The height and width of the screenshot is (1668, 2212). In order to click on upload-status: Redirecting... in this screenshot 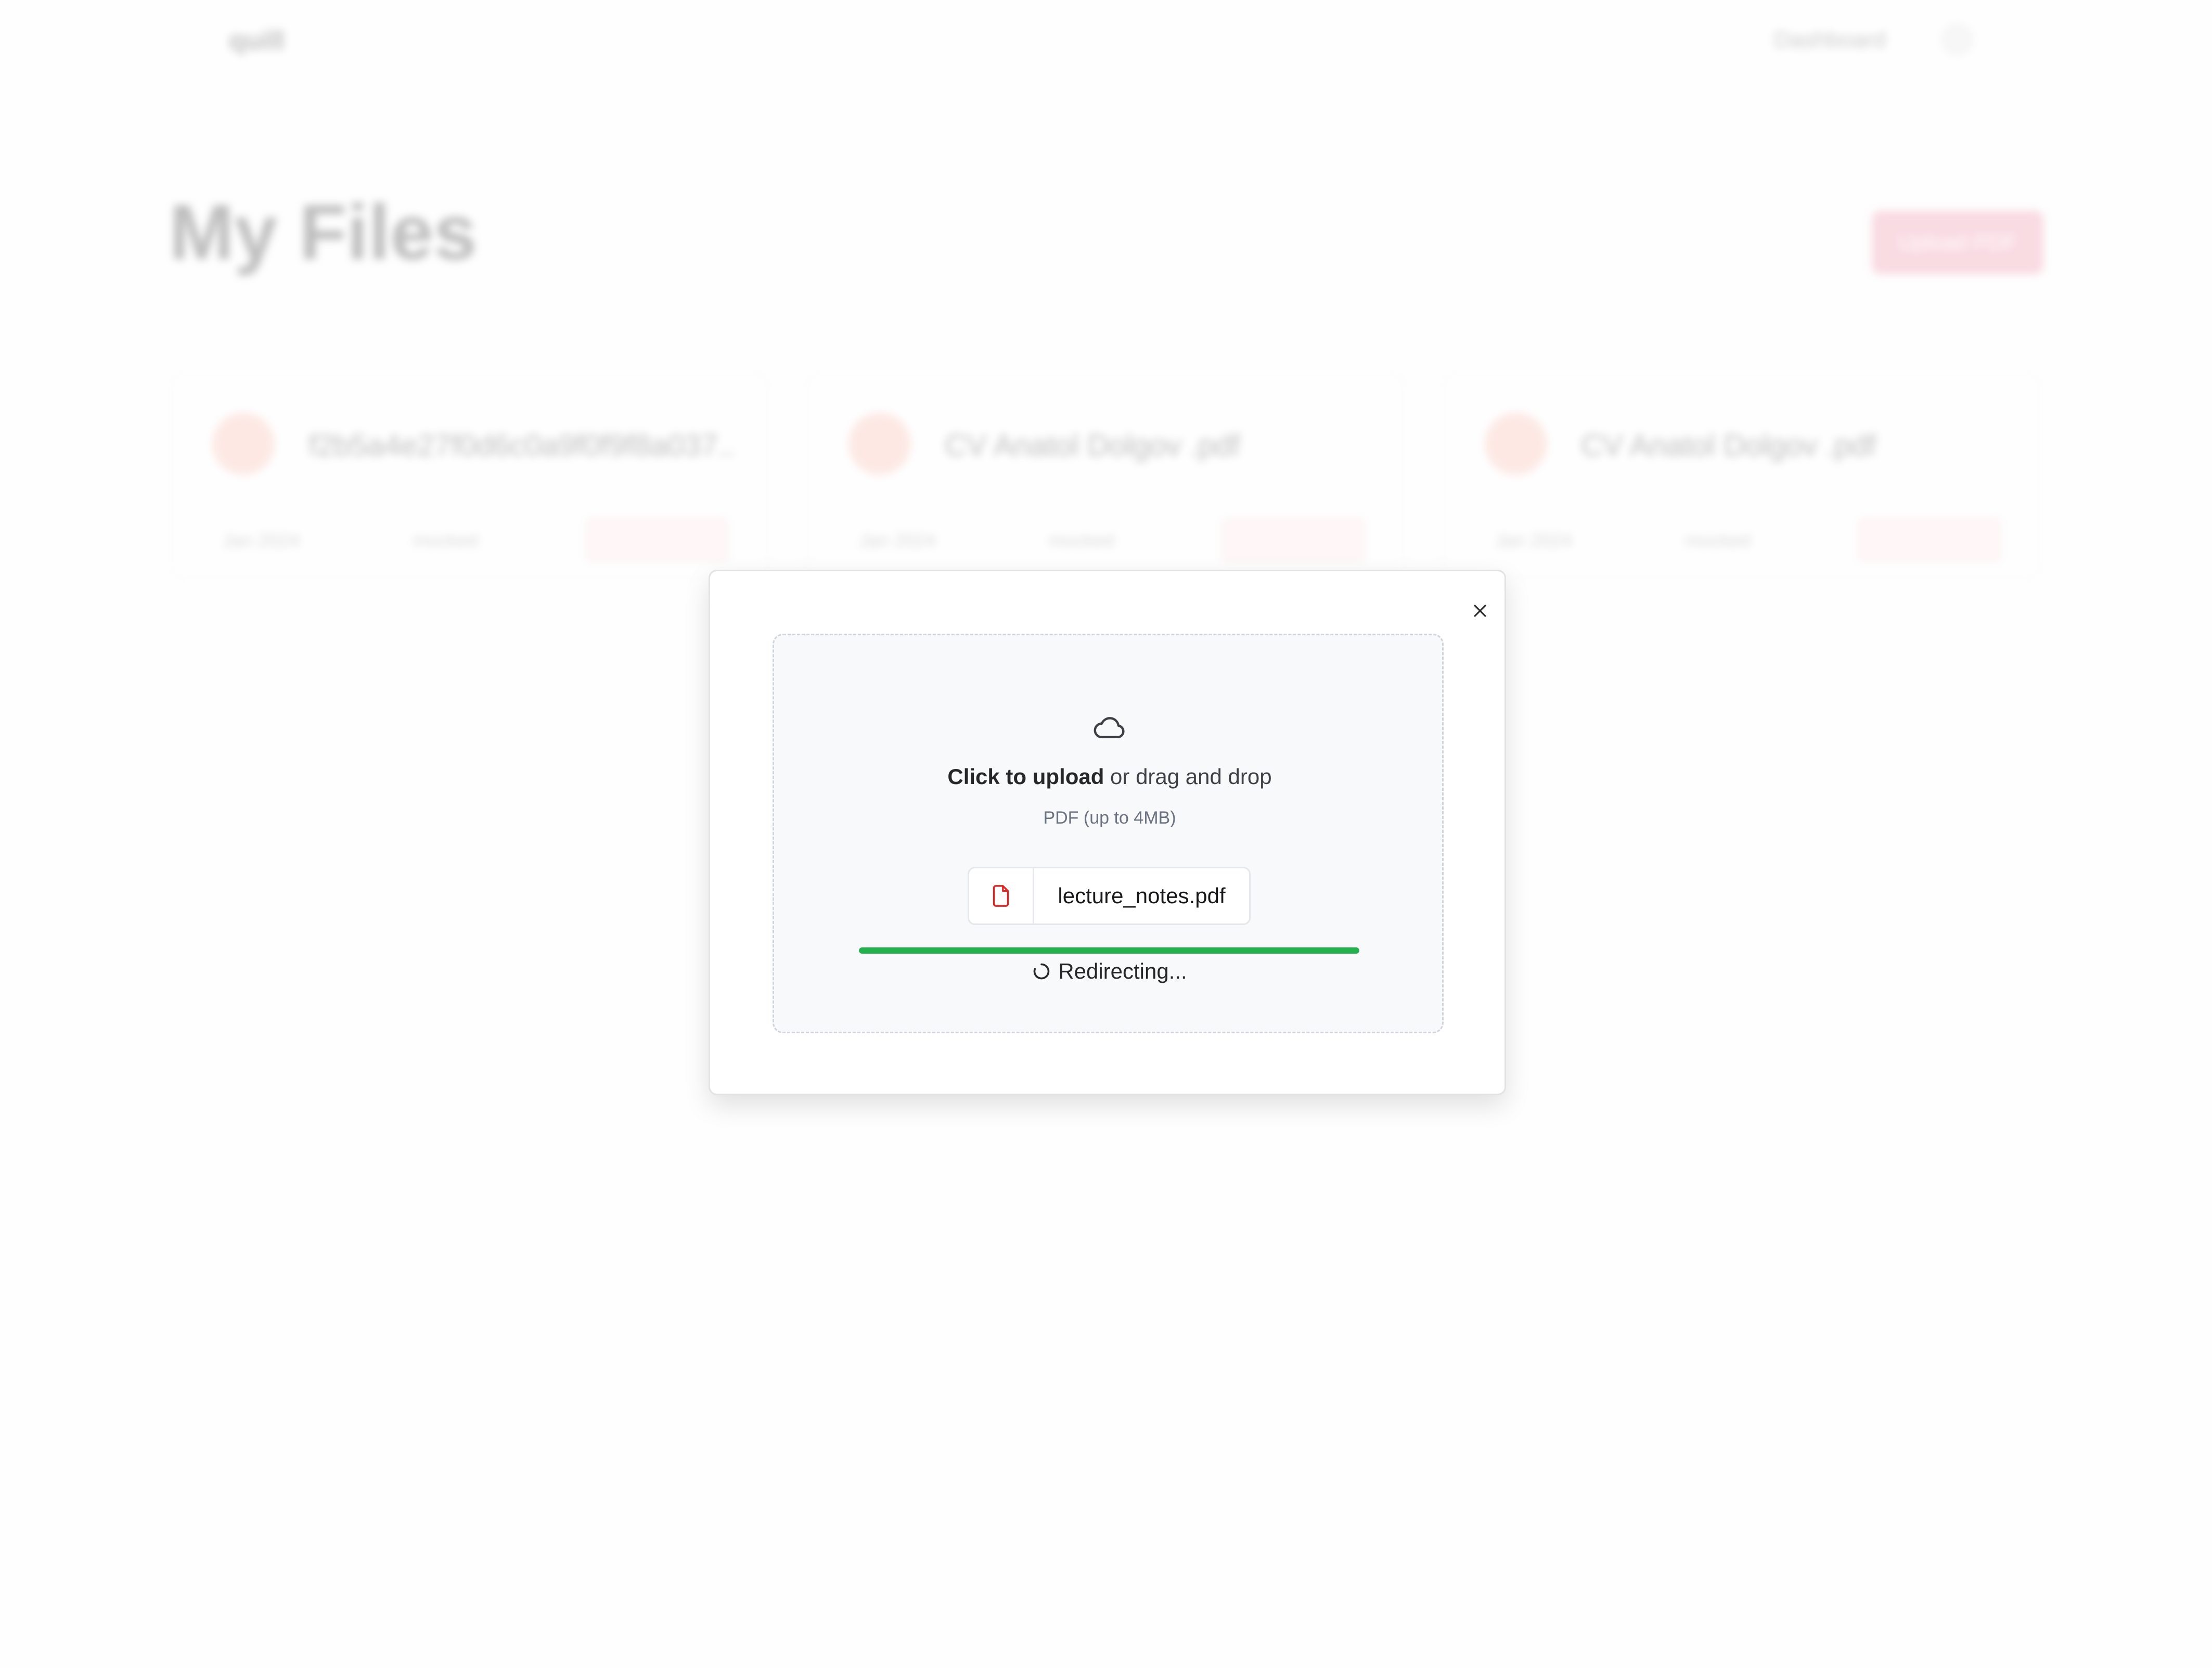, I will do `click(1109, 972)`.